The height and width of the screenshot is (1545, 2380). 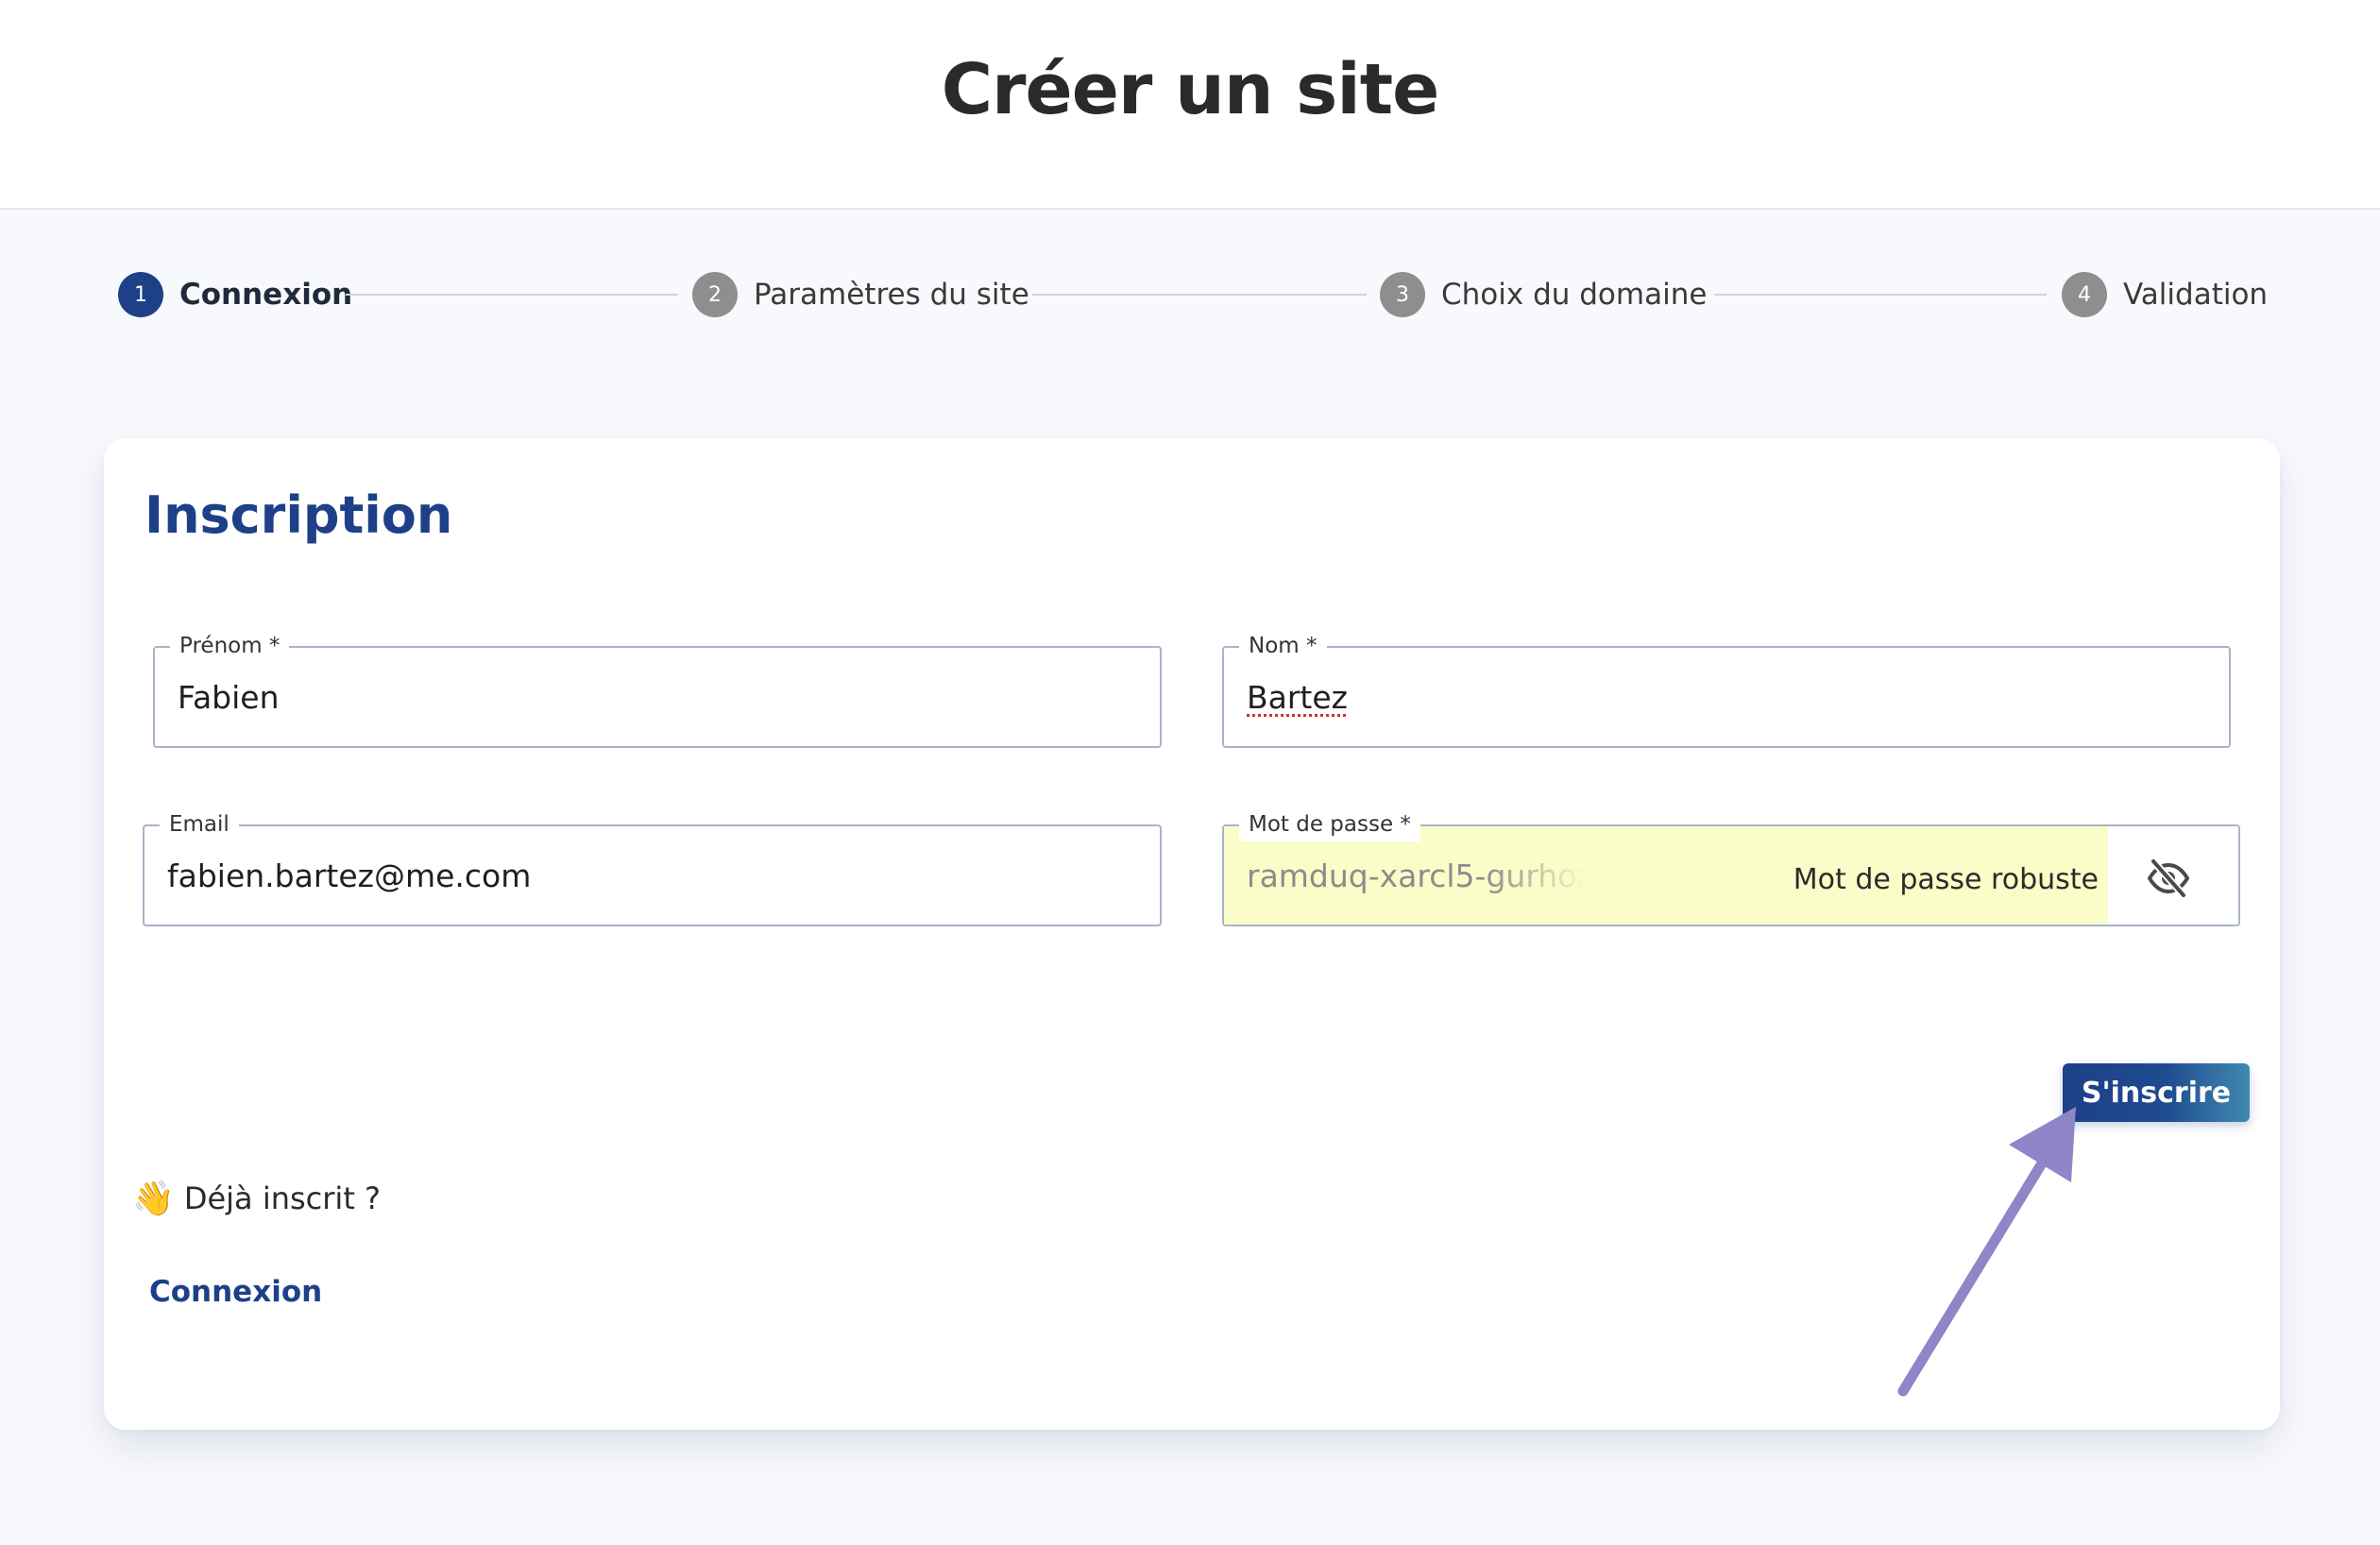 I want to click on page-title: Créer un site, so click(x=1190, y=89).